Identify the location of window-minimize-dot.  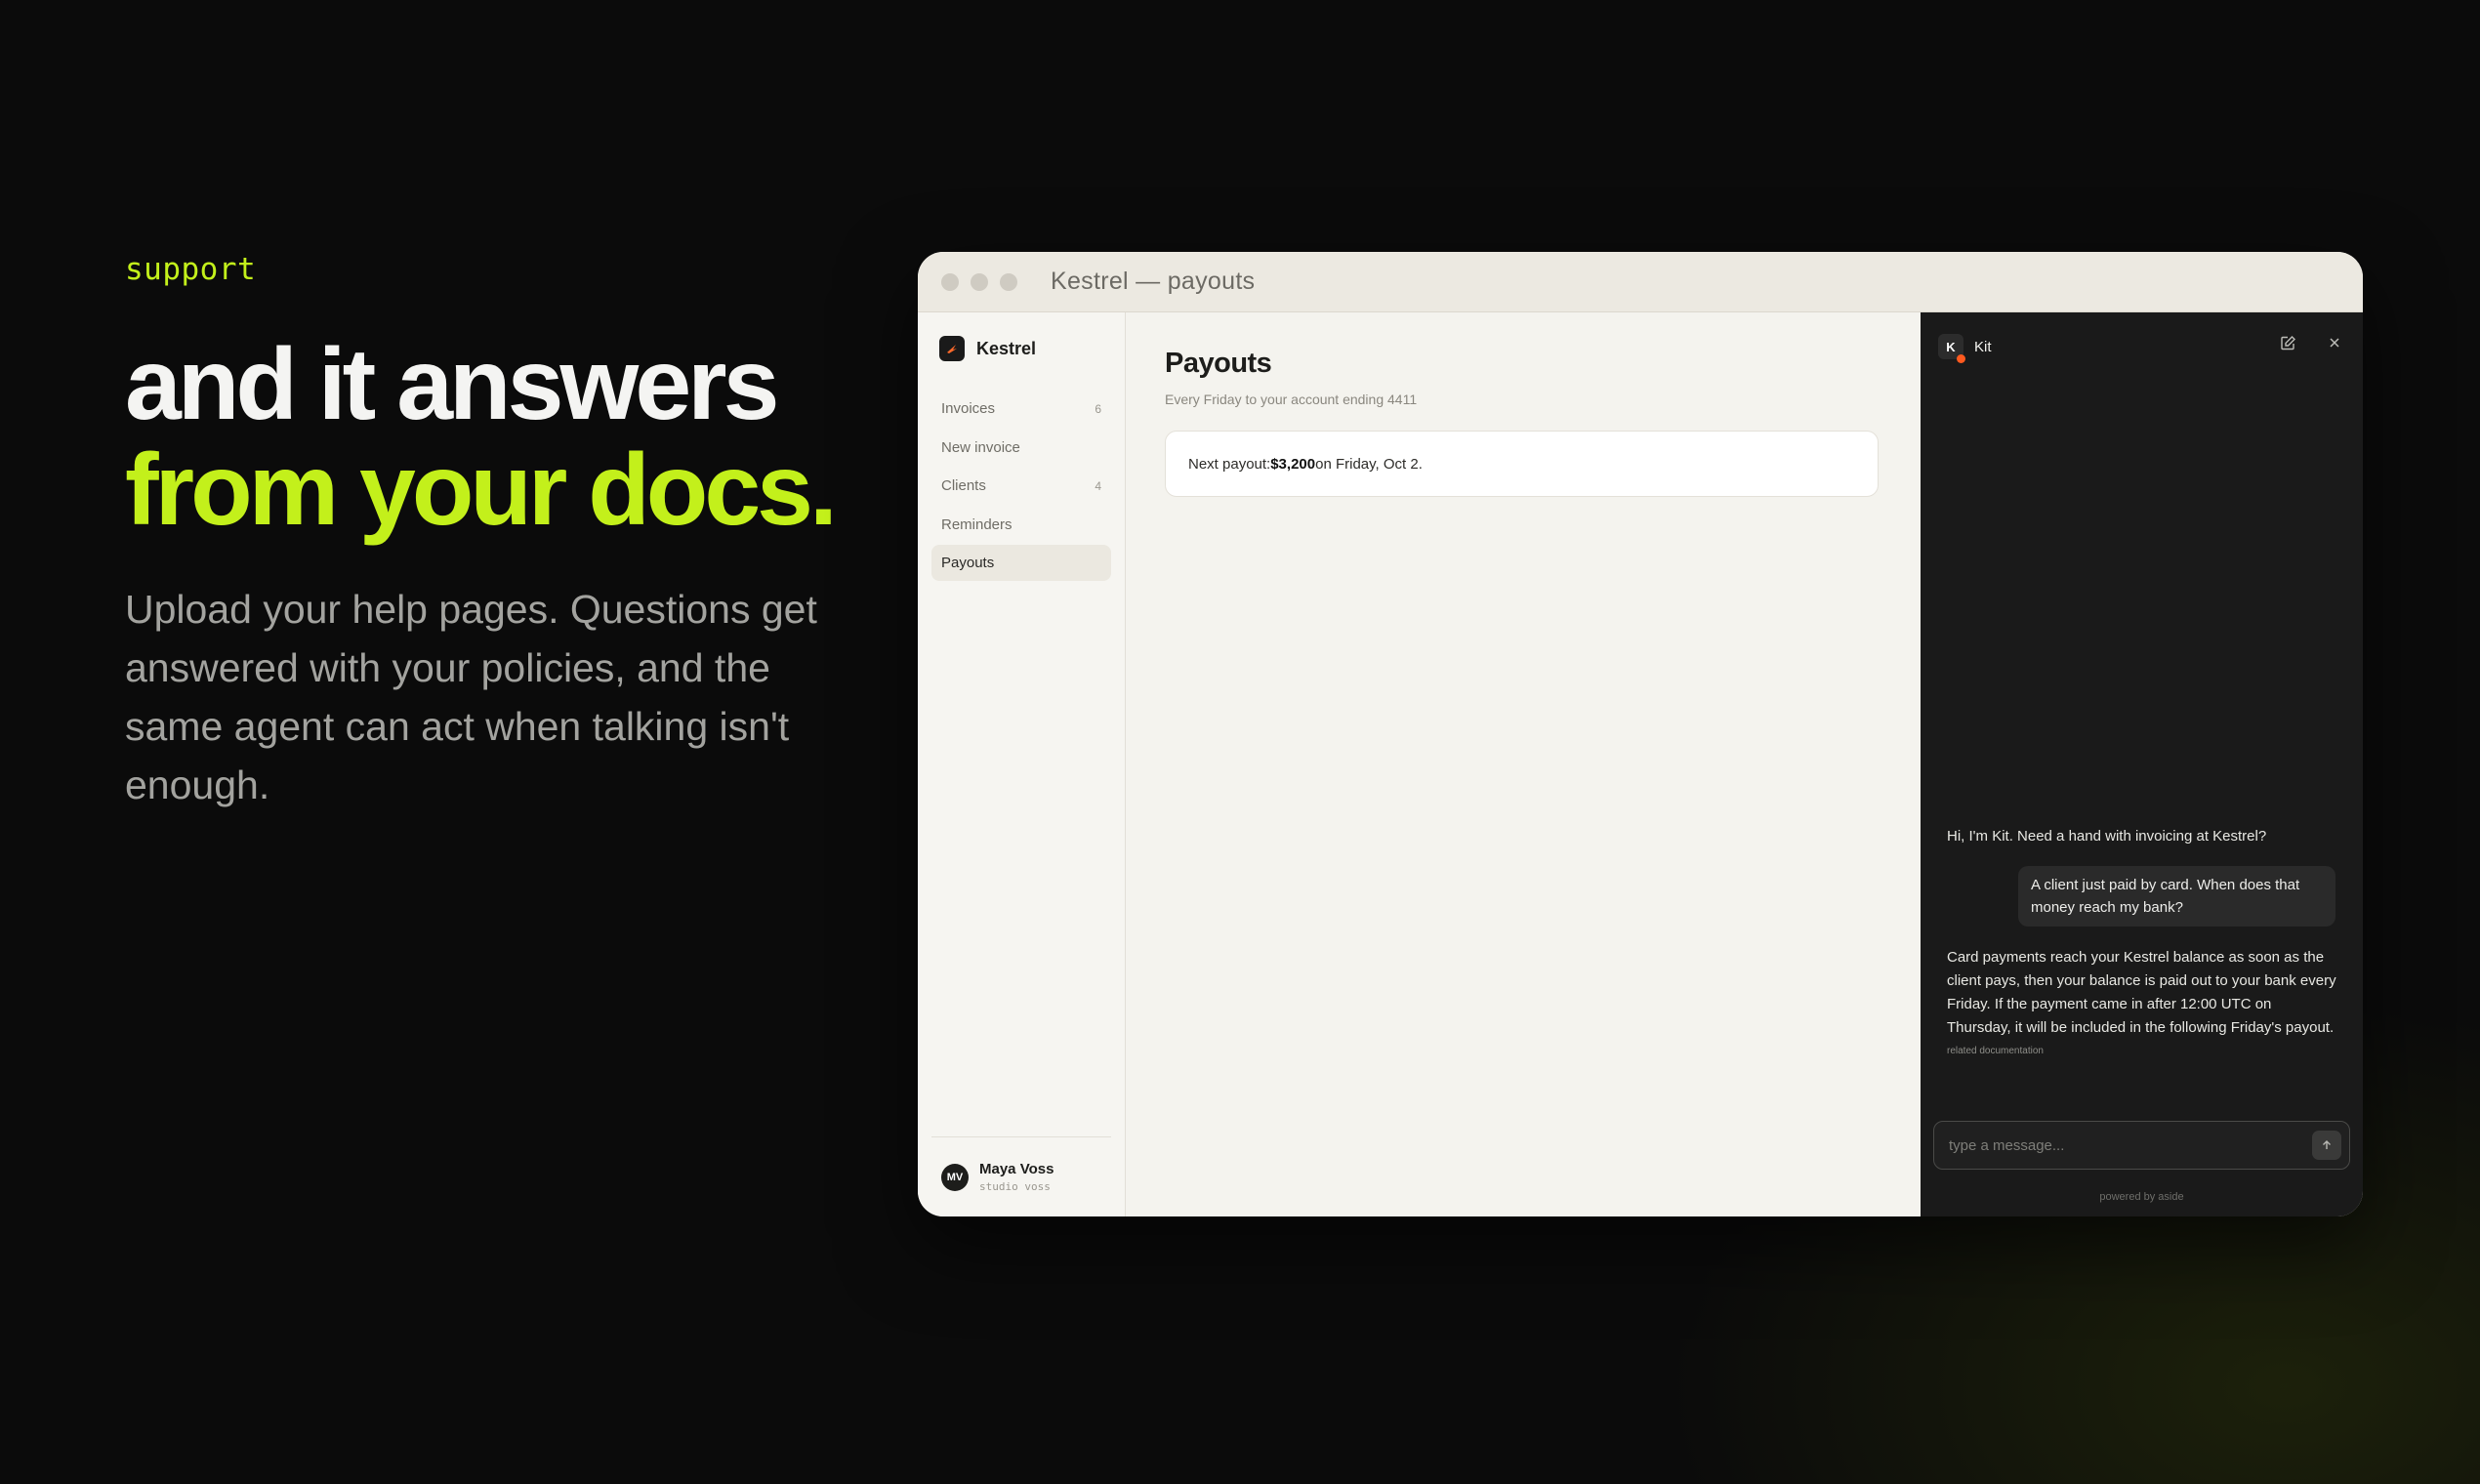
(979, 282).